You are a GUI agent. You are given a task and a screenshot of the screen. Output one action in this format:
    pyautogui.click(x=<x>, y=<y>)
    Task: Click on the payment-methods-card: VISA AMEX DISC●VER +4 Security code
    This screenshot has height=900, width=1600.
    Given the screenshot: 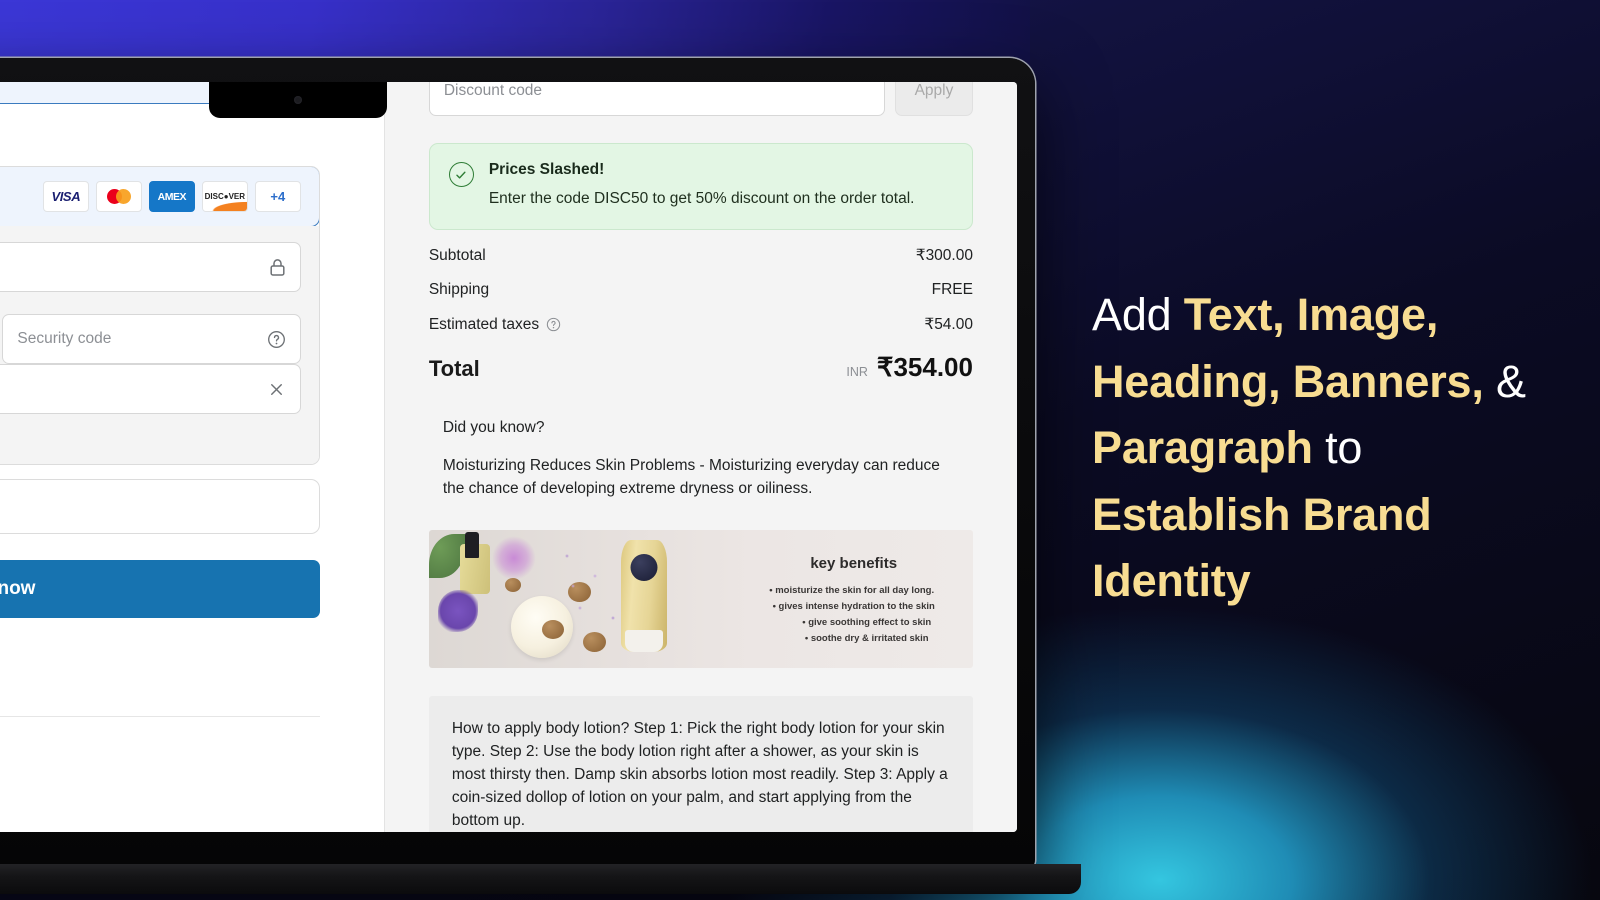 What is the action you would take?
    pyautogui.click(x=160, y=315)
    